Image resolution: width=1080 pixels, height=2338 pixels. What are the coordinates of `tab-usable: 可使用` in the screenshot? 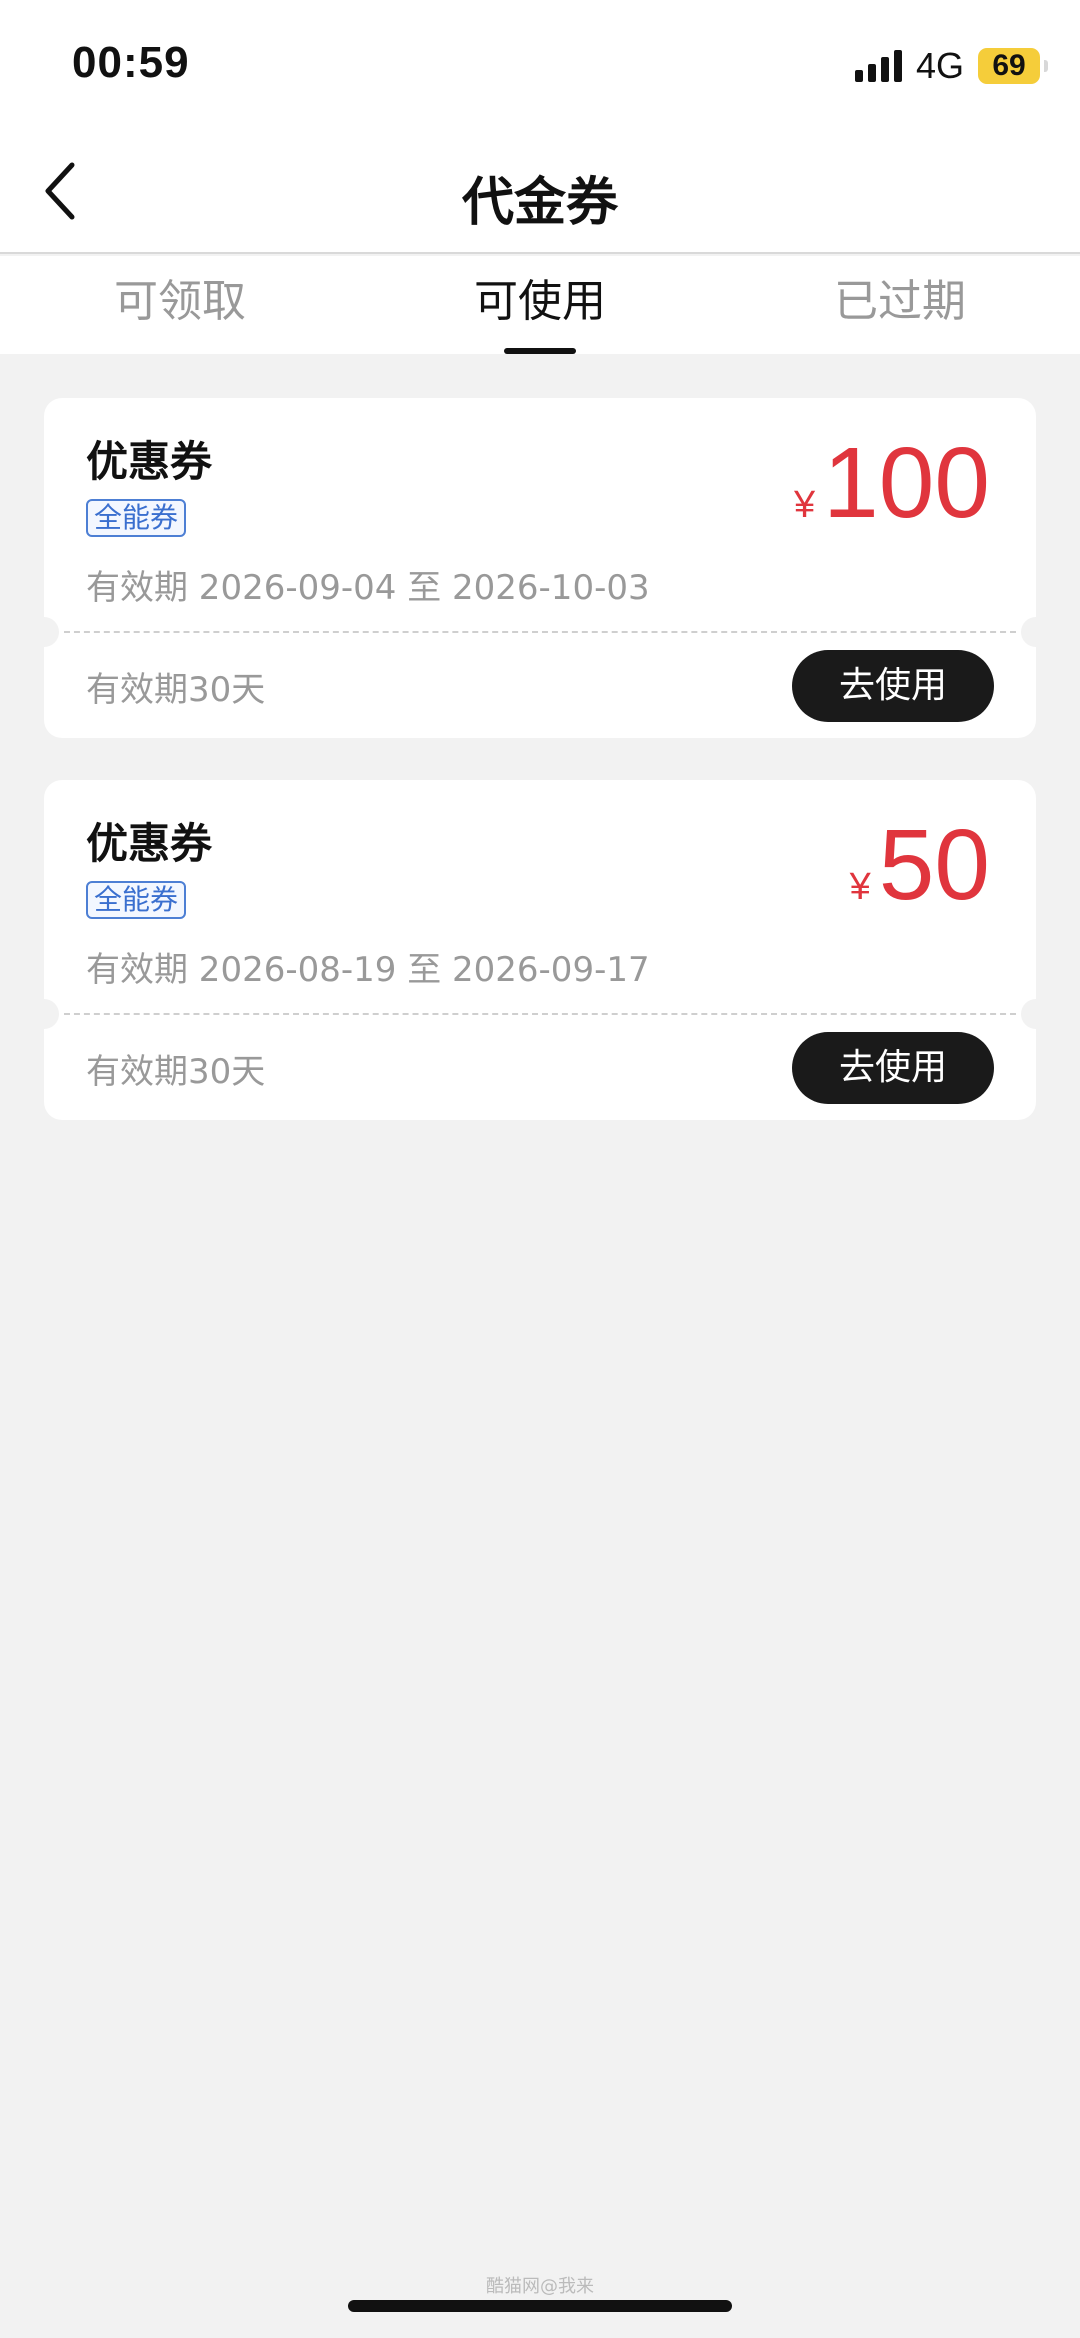 It's located at (540, 305).